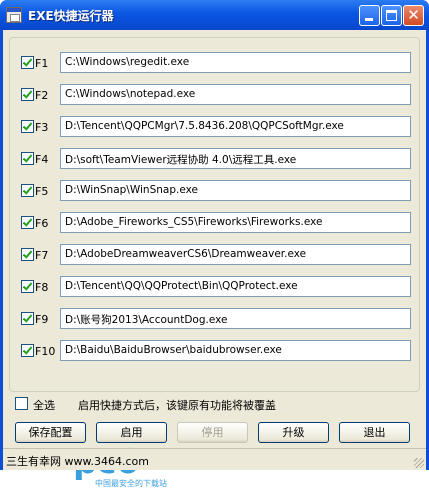  Describe the element at coordinates (42, 191) in the screenshot. I see `hotkey-label: F5` at that location.